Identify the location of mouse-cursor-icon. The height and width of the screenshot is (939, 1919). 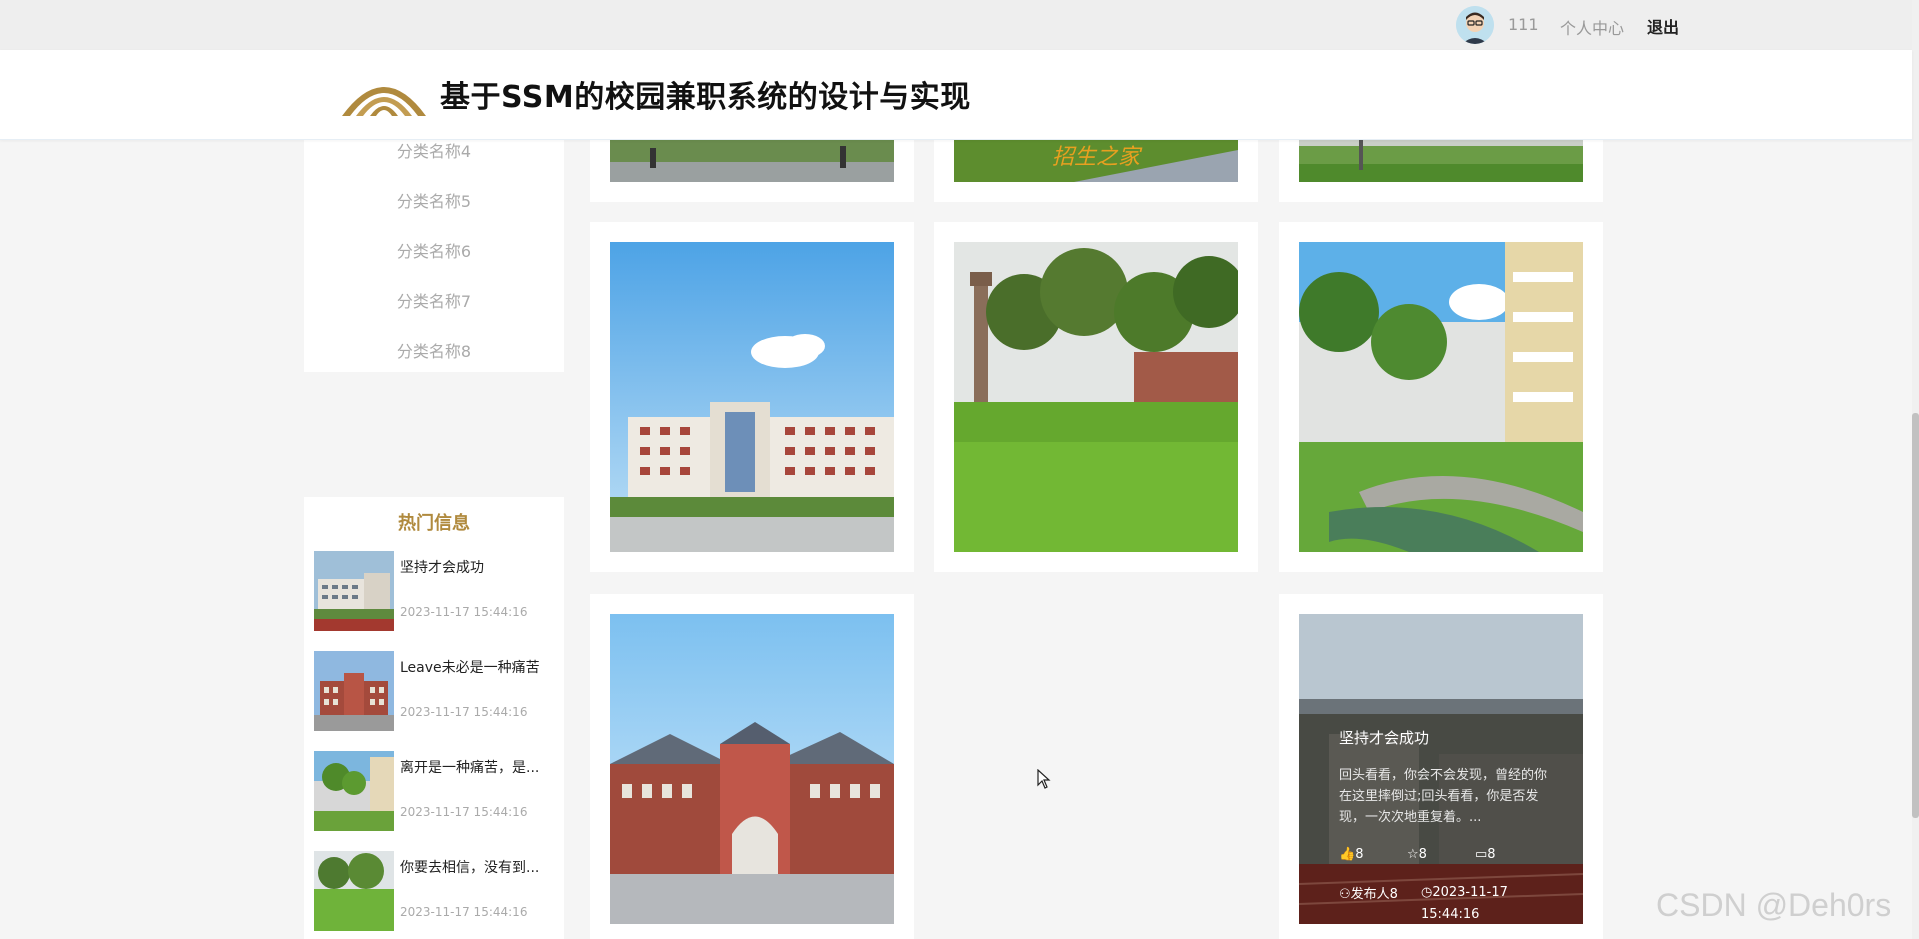
(1044, 780).